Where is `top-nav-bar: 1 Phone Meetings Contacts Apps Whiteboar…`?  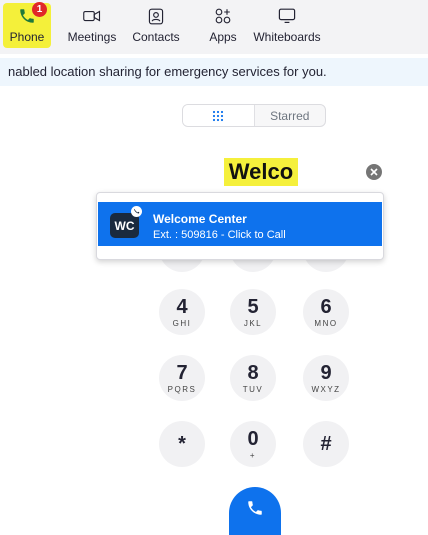 top-nav-bar: 1 Phone Meetings Contacts Apps Whiteboar… is located at coordinates (214, 27).